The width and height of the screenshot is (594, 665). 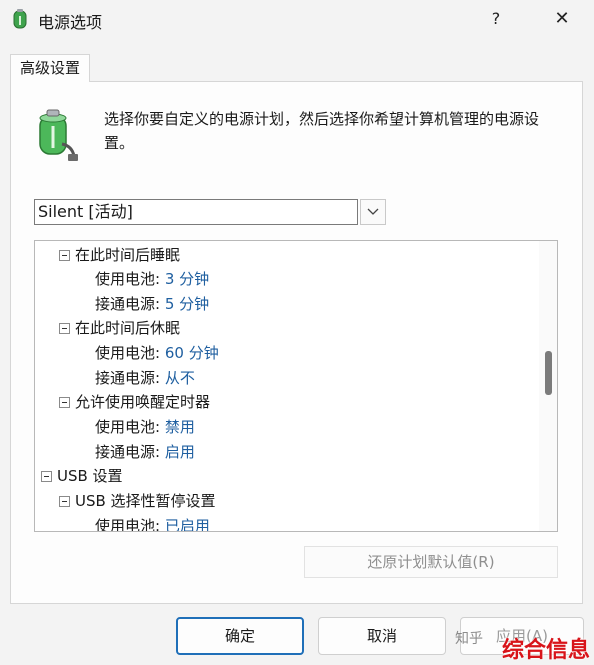 I want to click on tree-scrollbar, so click(x=548, y=386).